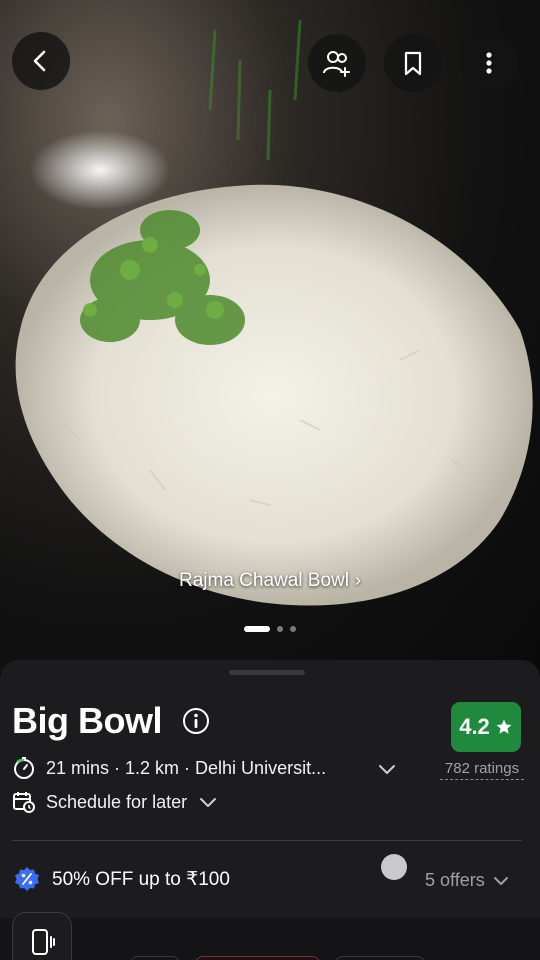  What do you see at coordinates (474, 726) in the screenshot?
I see `rating-value: 4.2` at bounding box center [474, 726].